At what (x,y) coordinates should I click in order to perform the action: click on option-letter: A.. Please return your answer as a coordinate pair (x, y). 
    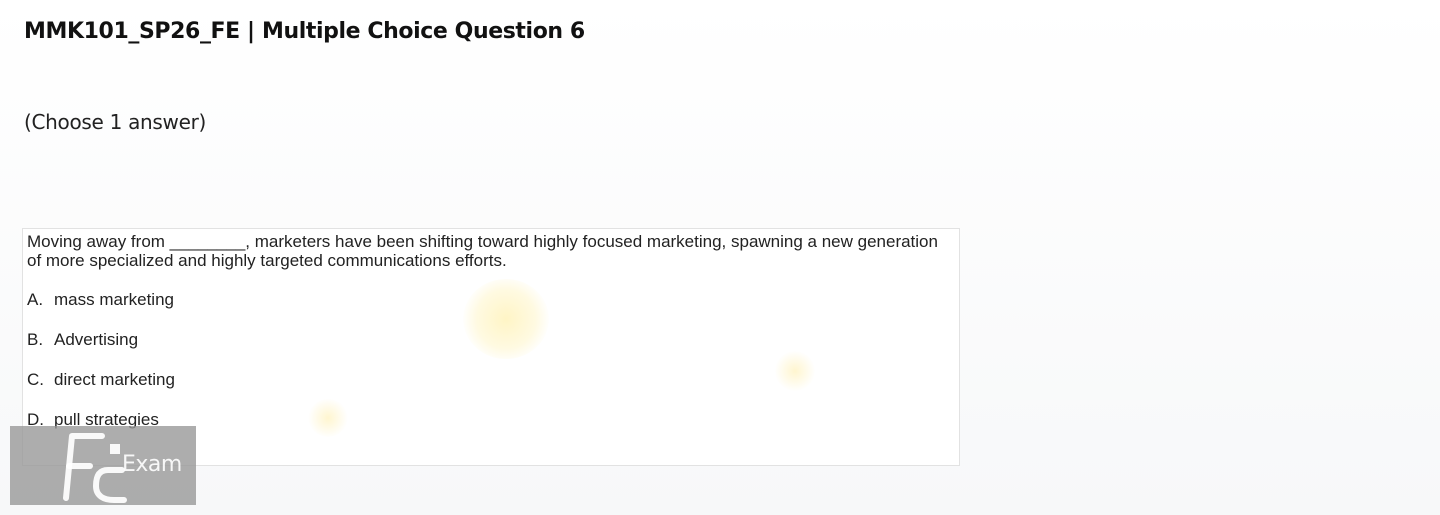
    Looking at the image, I should click on (35, 299).